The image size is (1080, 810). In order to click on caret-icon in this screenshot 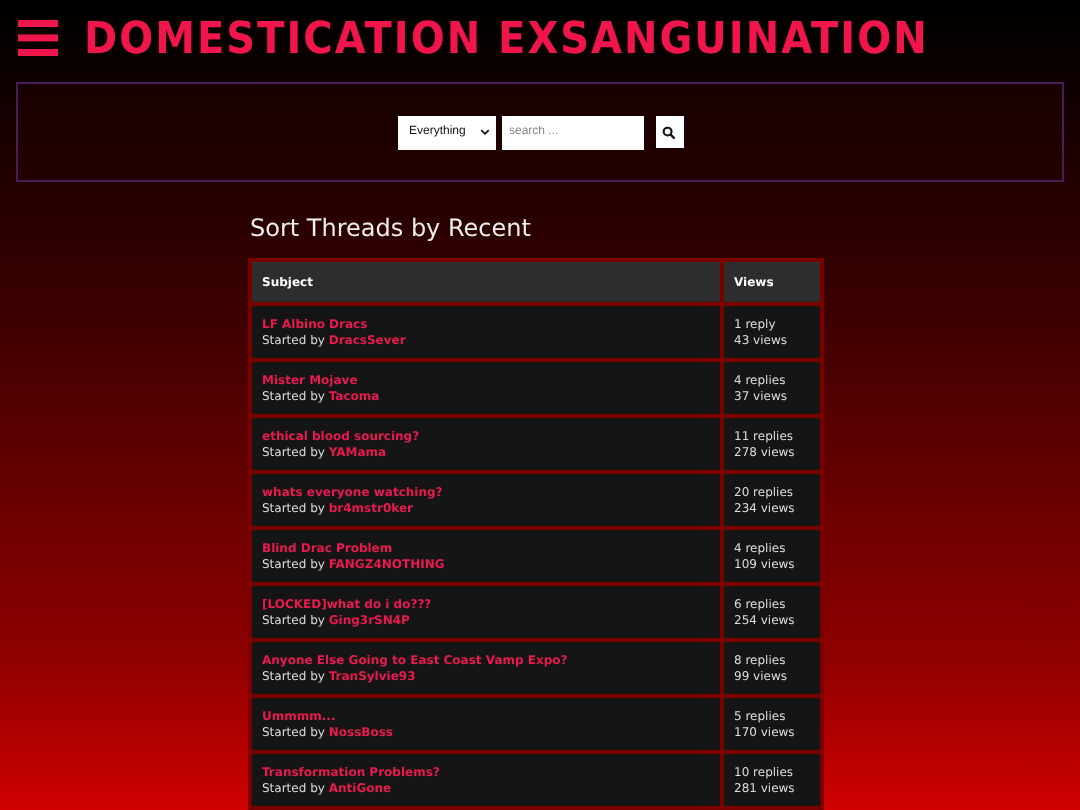, I will do `click(484, 132)`.